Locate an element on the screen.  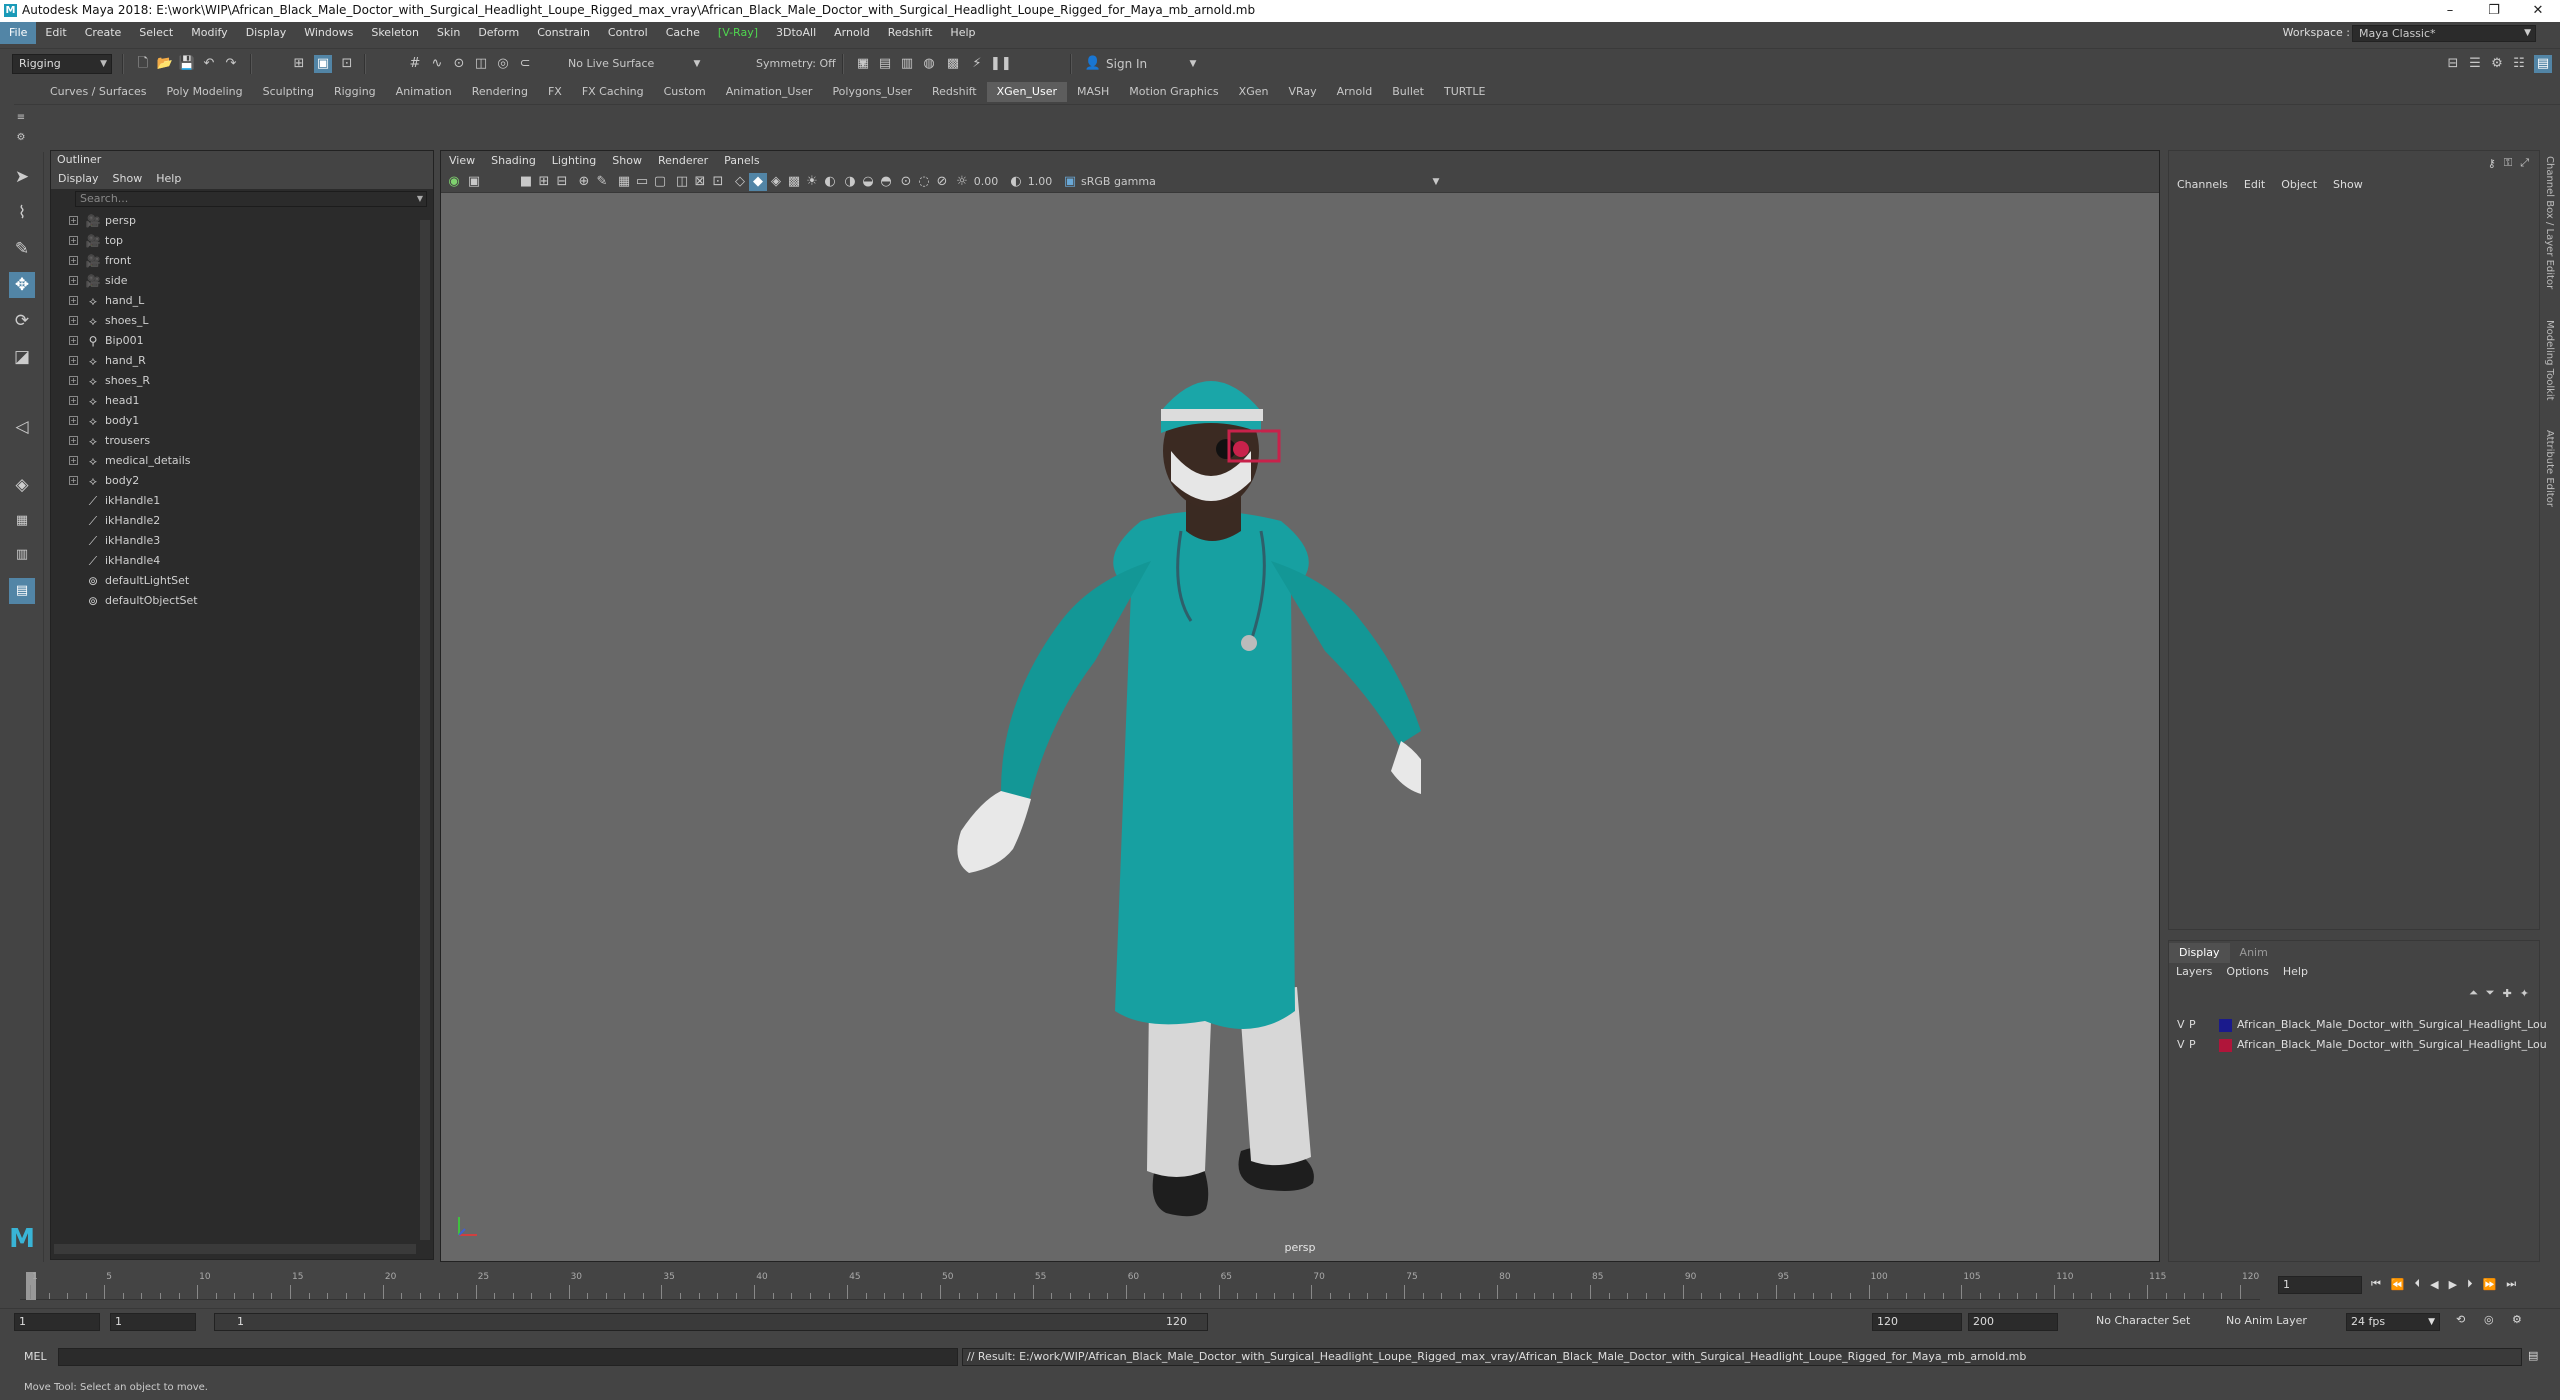
shelf-tab-mash: MASH is located at coordinates (1093, 92).